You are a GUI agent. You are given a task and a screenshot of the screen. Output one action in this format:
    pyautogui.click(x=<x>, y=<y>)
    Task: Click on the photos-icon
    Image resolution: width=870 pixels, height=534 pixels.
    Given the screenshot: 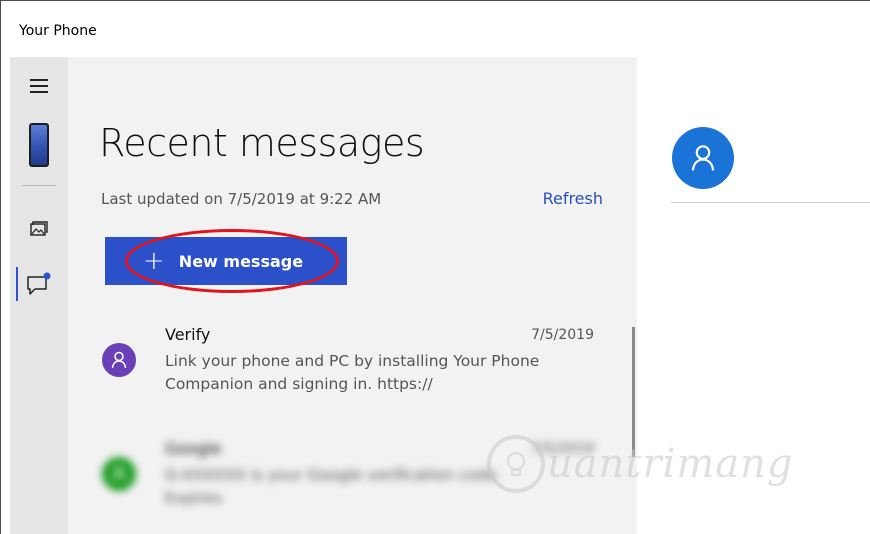 What is the action you would take?
    pyautogui.click(x=39, y=228)
    